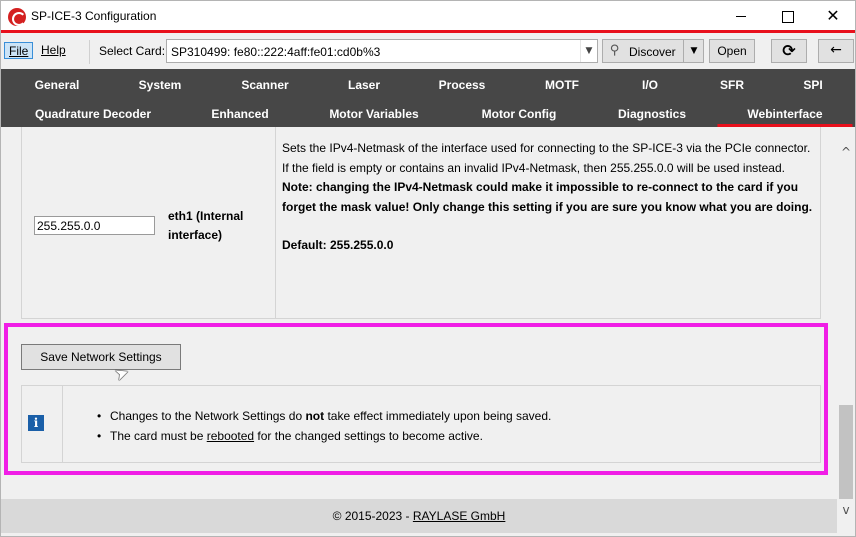 The image size is (856, 537). I want to click on discover-dropdown-chevron-icon: ▼, so click(693, 51).